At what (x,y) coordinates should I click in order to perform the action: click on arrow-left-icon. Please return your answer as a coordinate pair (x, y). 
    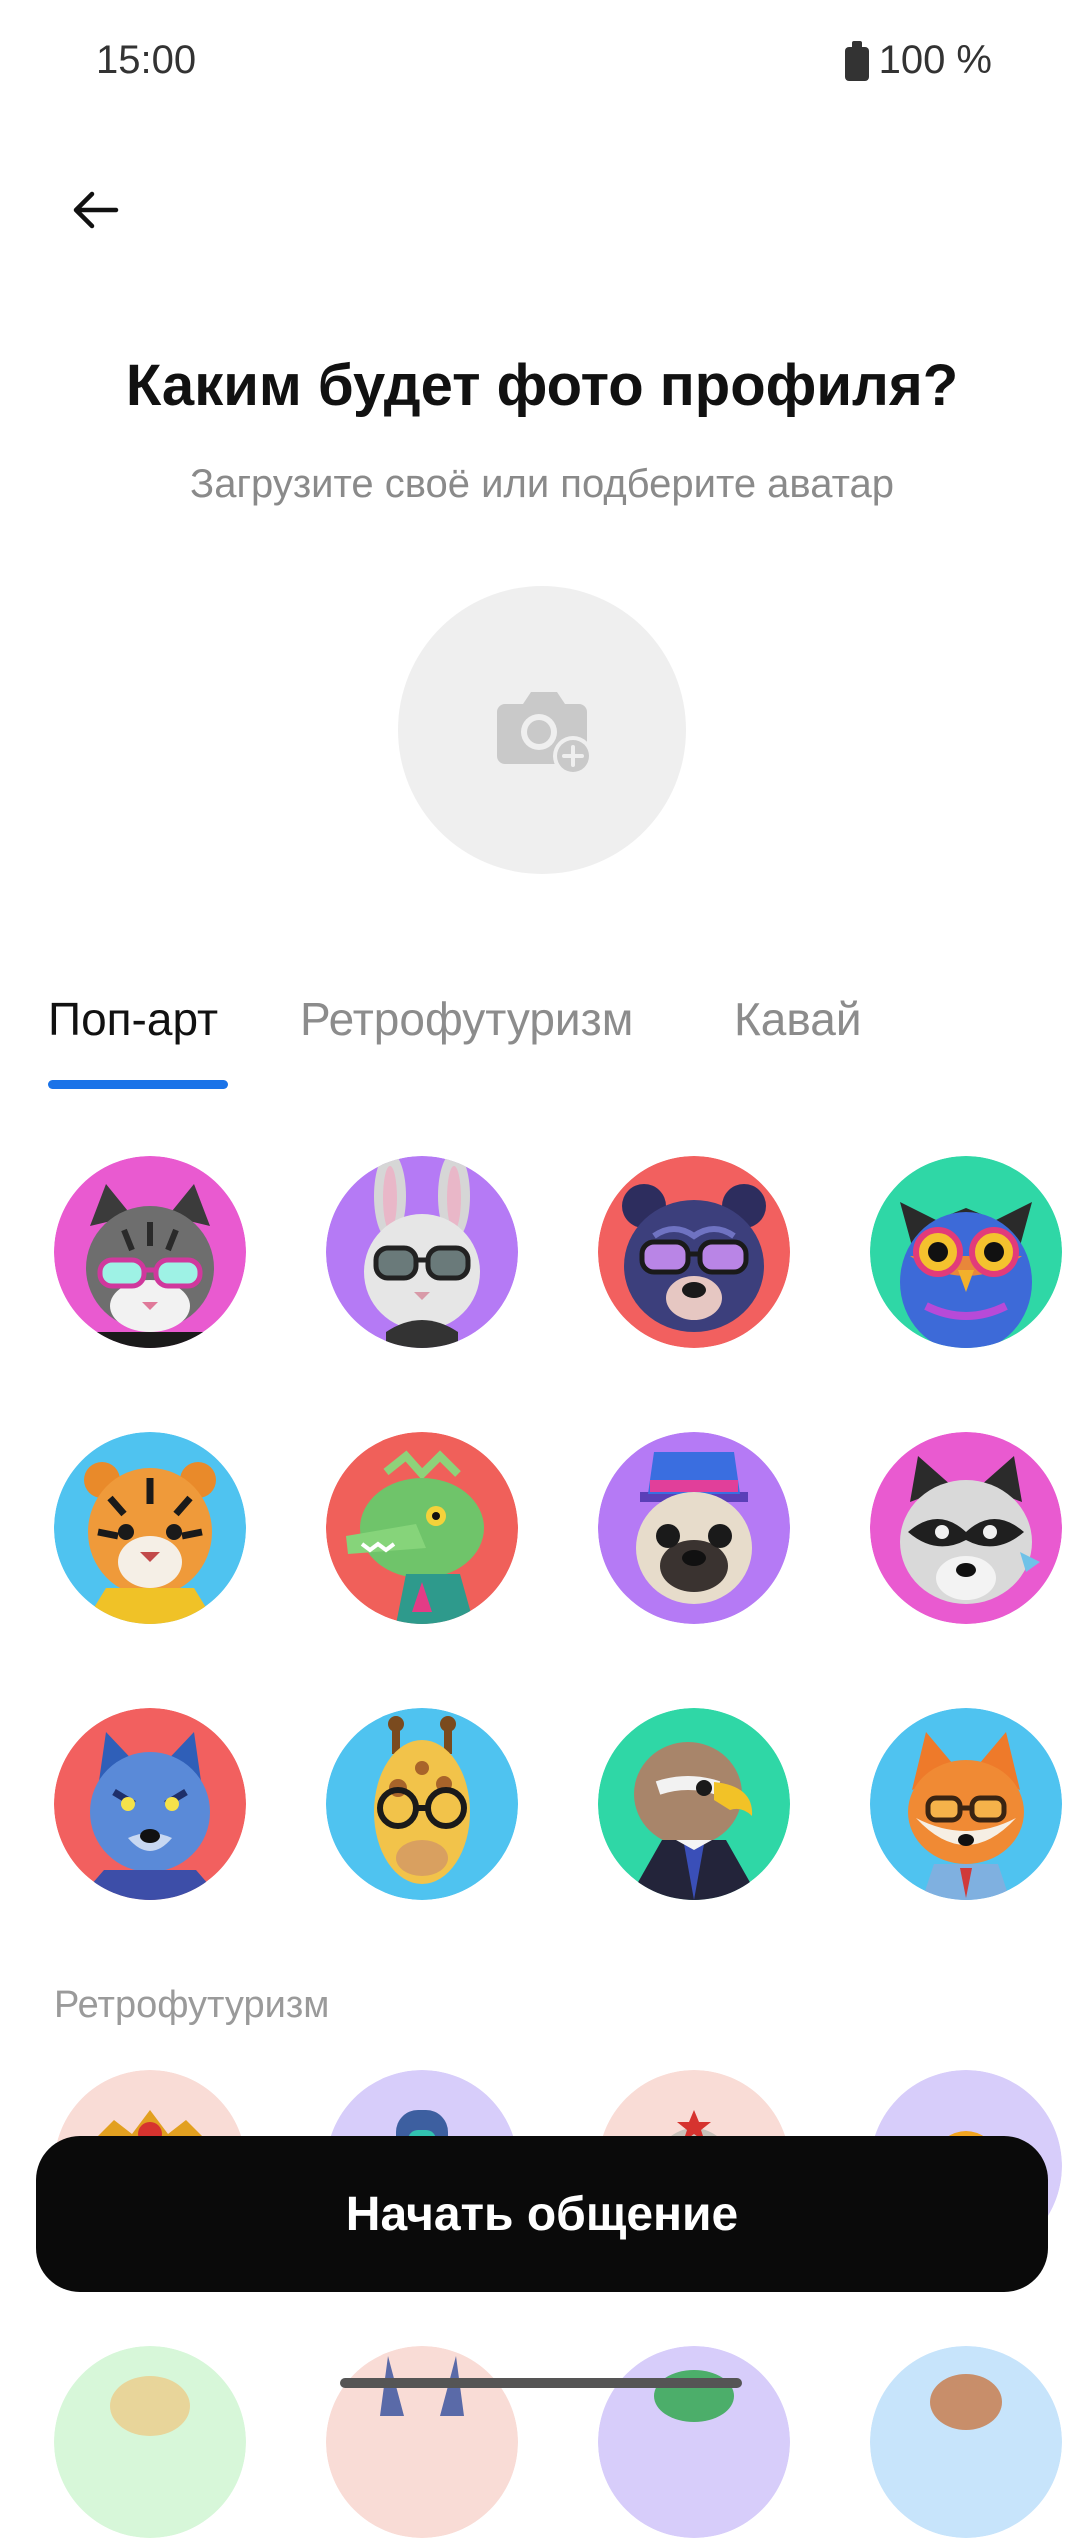
    Looking at the image, I should click on (96, 210).